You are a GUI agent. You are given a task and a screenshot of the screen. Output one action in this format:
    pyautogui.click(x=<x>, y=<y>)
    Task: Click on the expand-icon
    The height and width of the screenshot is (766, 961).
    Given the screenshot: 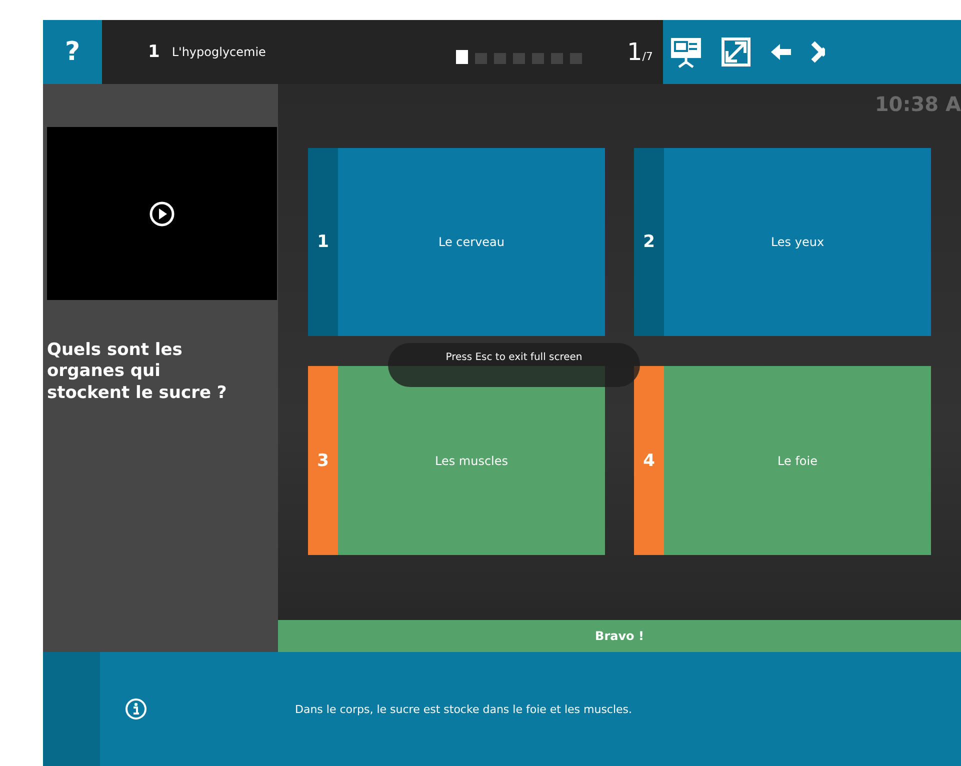 What is the action you would take?
    pyautogui.click(x=735, y=52)
    